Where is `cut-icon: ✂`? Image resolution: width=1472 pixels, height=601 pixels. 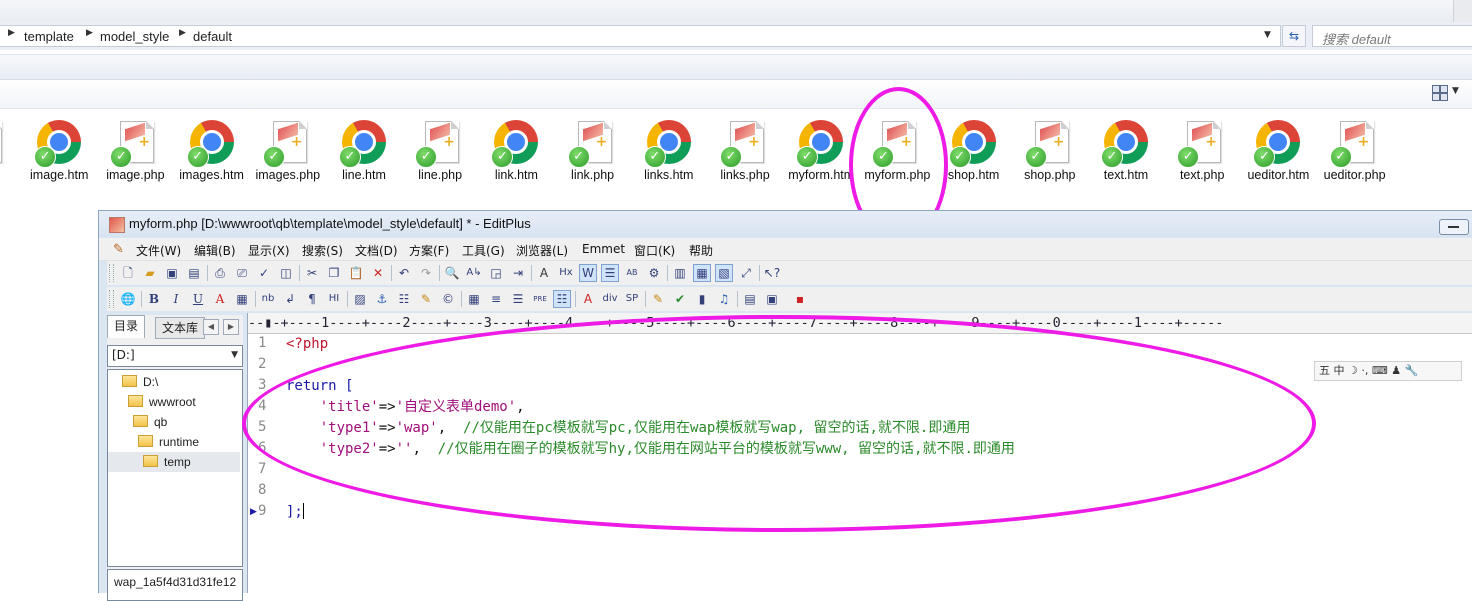
cut-icon: ✂ is located at coordinates (312, 273).